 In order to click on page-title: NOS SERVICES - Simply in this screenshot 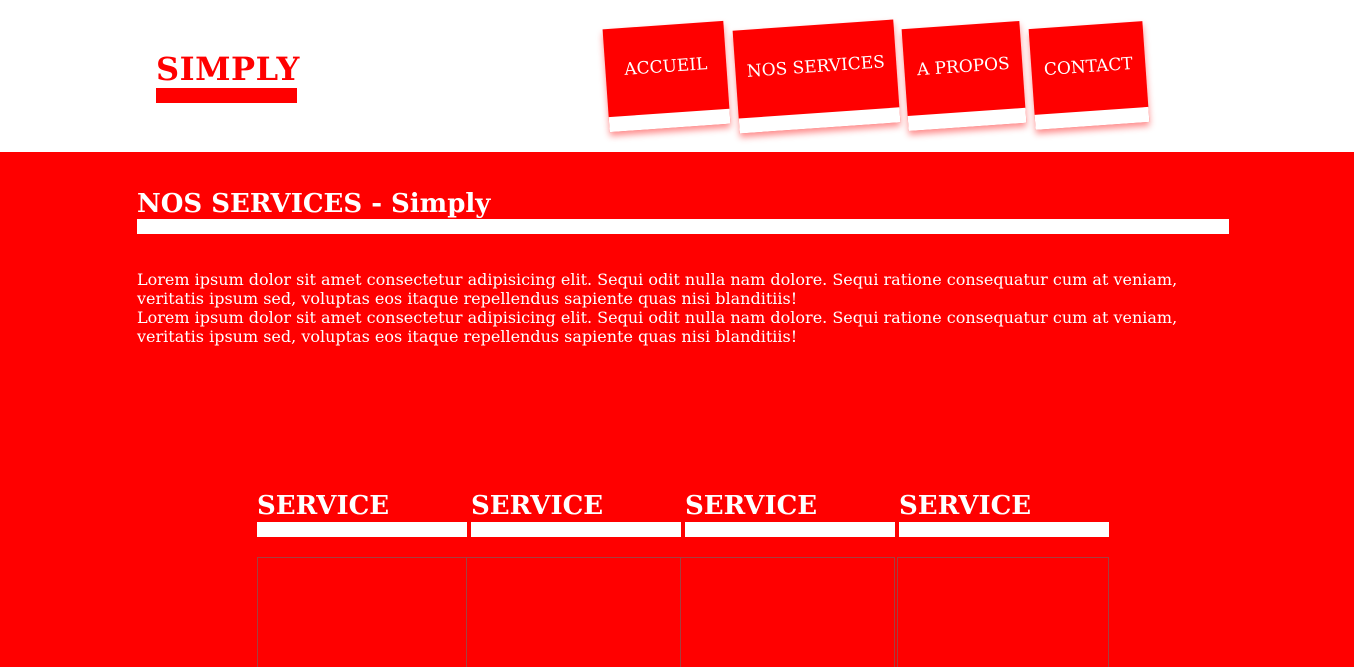, I will do `click(314, 204)`.